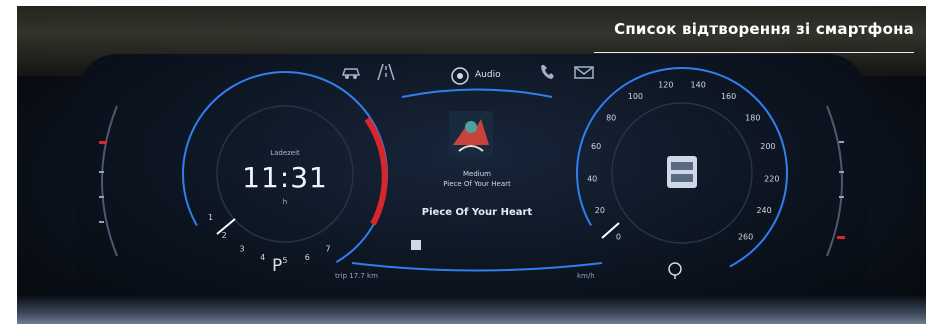 The width and height of the screenshot is (934, 328). Describe the element at coordinates (416, 245) in the screenshot. I see `phone-small-icon` at that location.